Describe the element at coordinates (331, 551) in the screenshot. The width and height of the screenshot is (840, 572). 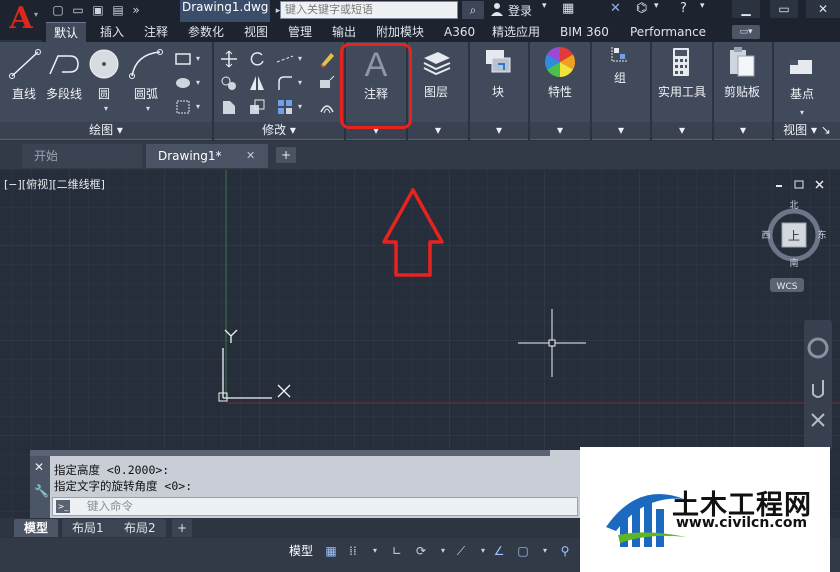
I see `grid-icon: ▦` at that location.